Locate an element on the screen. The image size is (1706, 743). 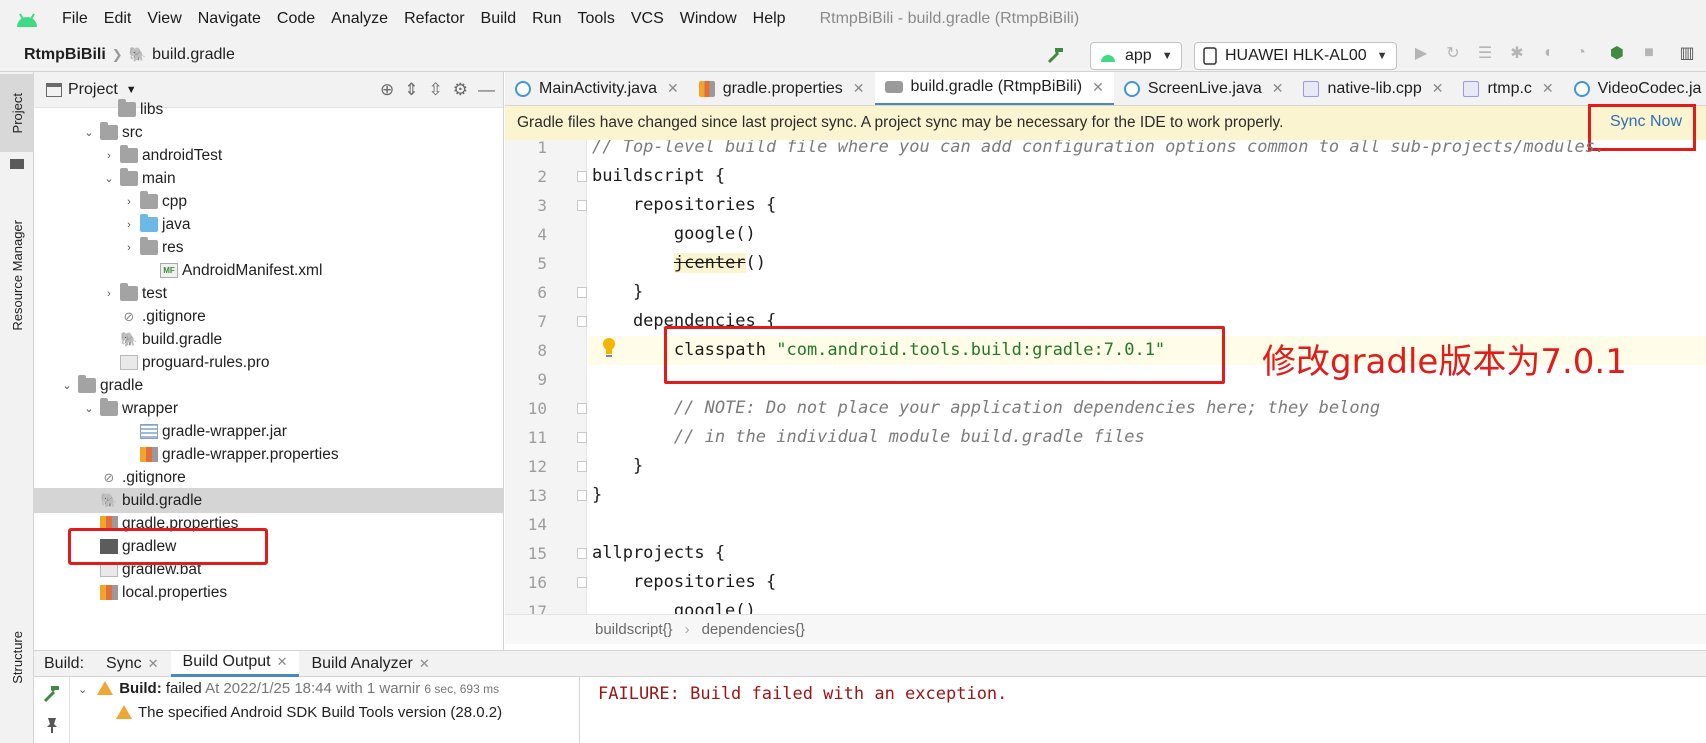
tree-item: › test is located at coordinates (268, 293).